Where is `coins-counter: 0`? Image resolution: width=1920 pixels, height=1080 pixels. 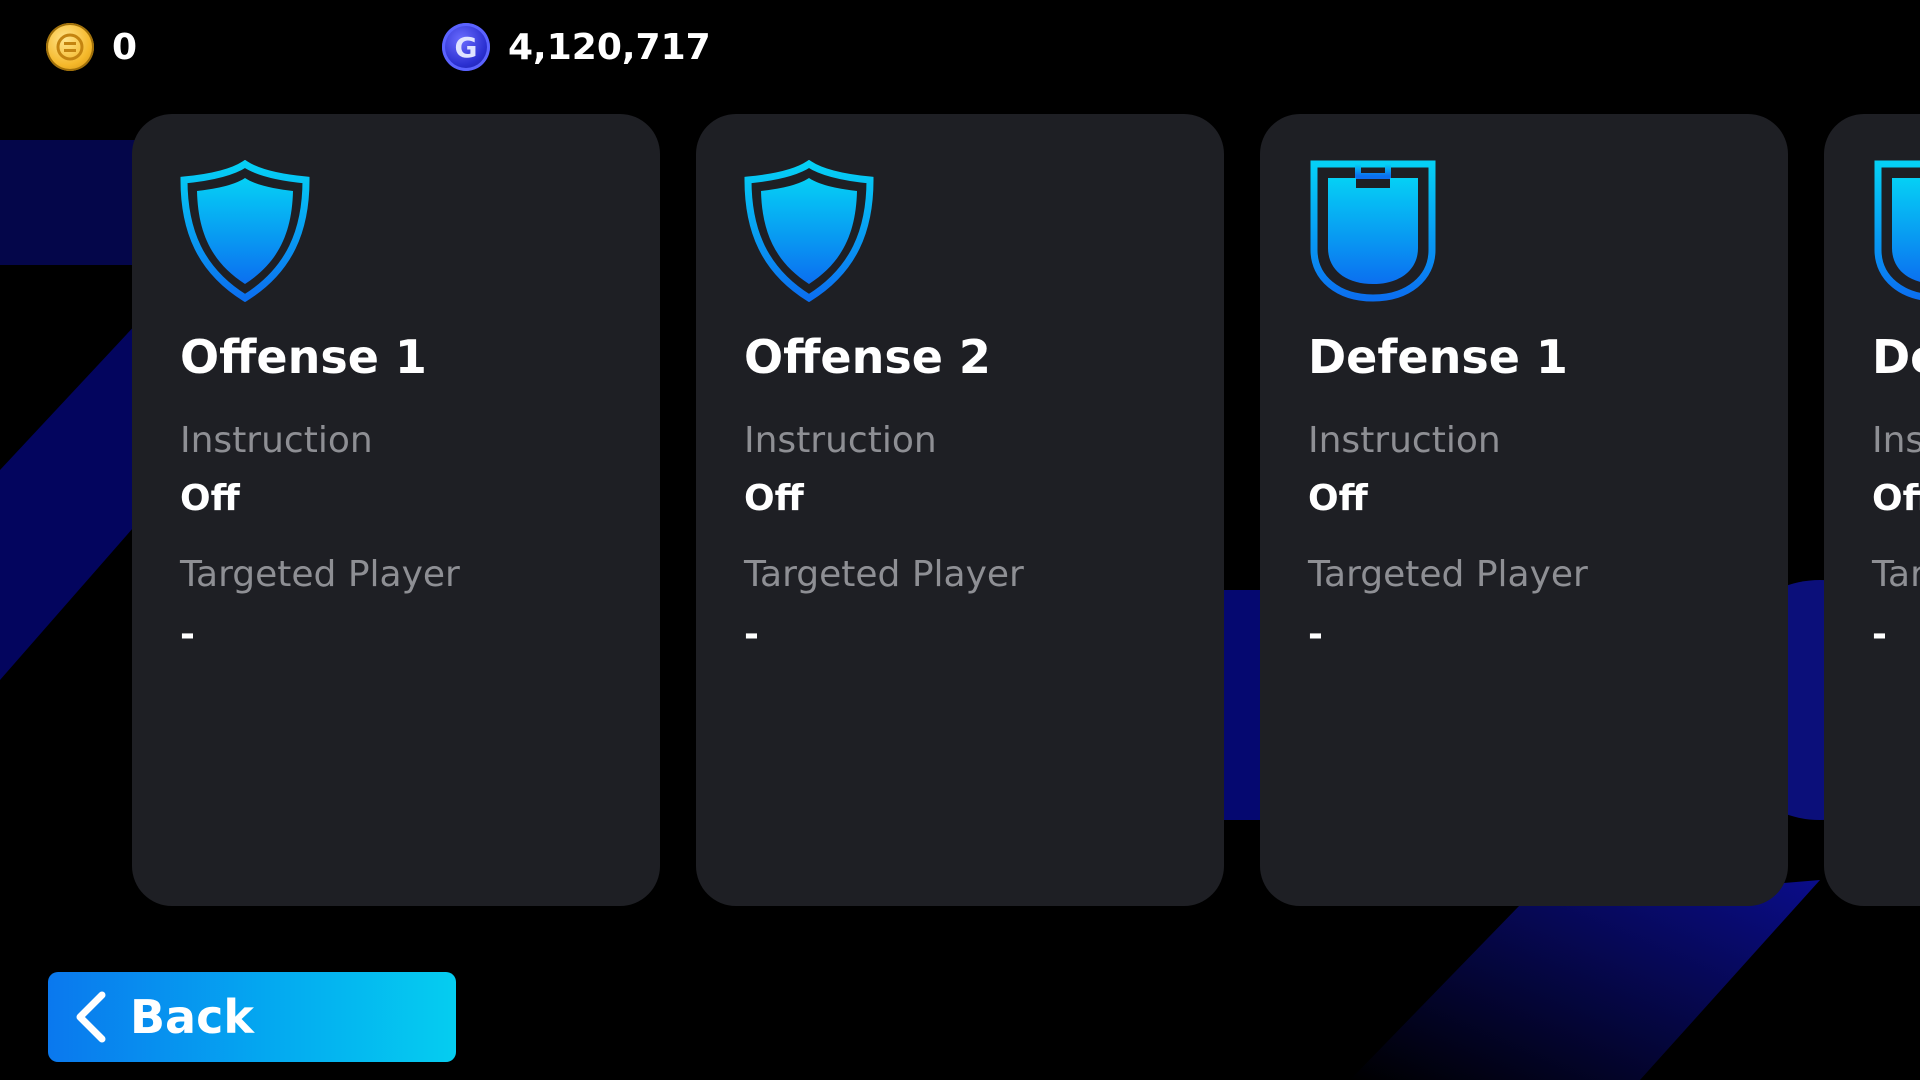 coins-counter: 0 is located at coordinates (91, 47).